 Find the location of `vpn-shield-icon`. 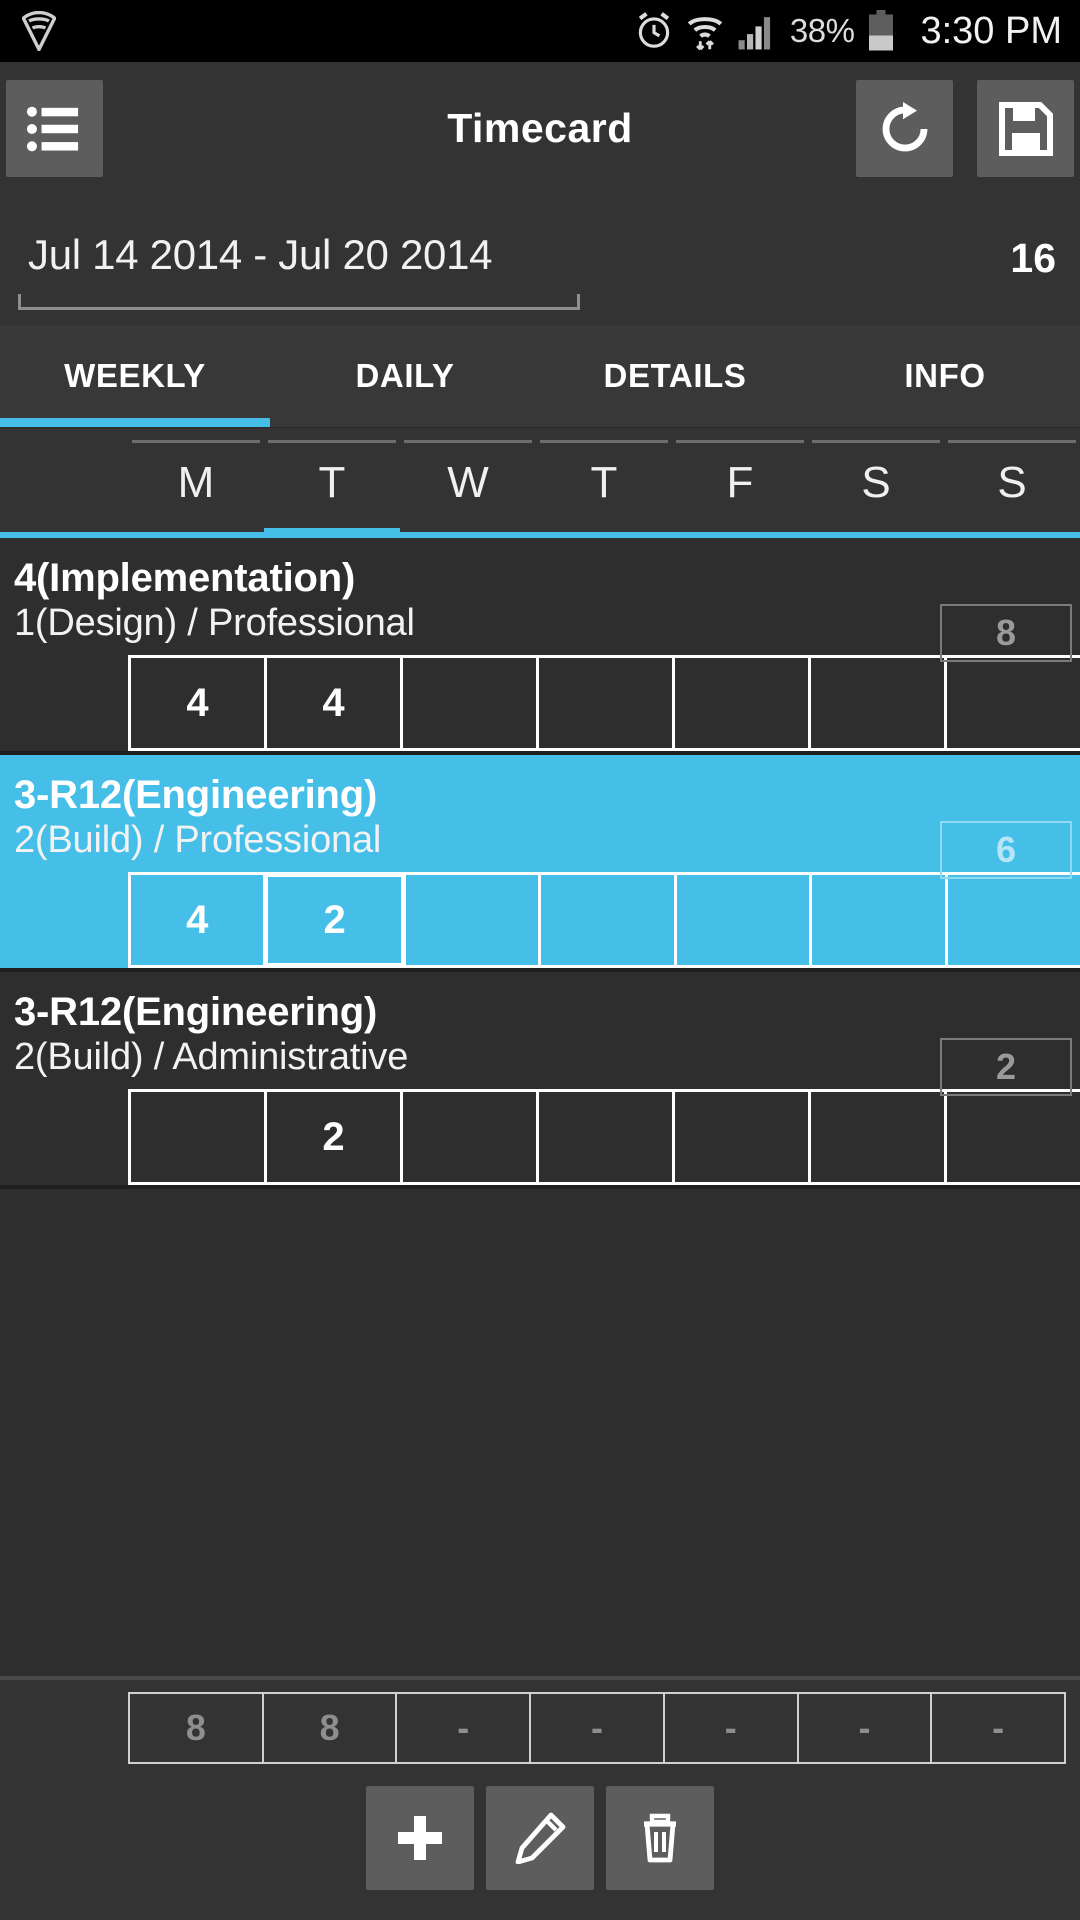

vpn-shield-icon is located at coordinates (39, 31).